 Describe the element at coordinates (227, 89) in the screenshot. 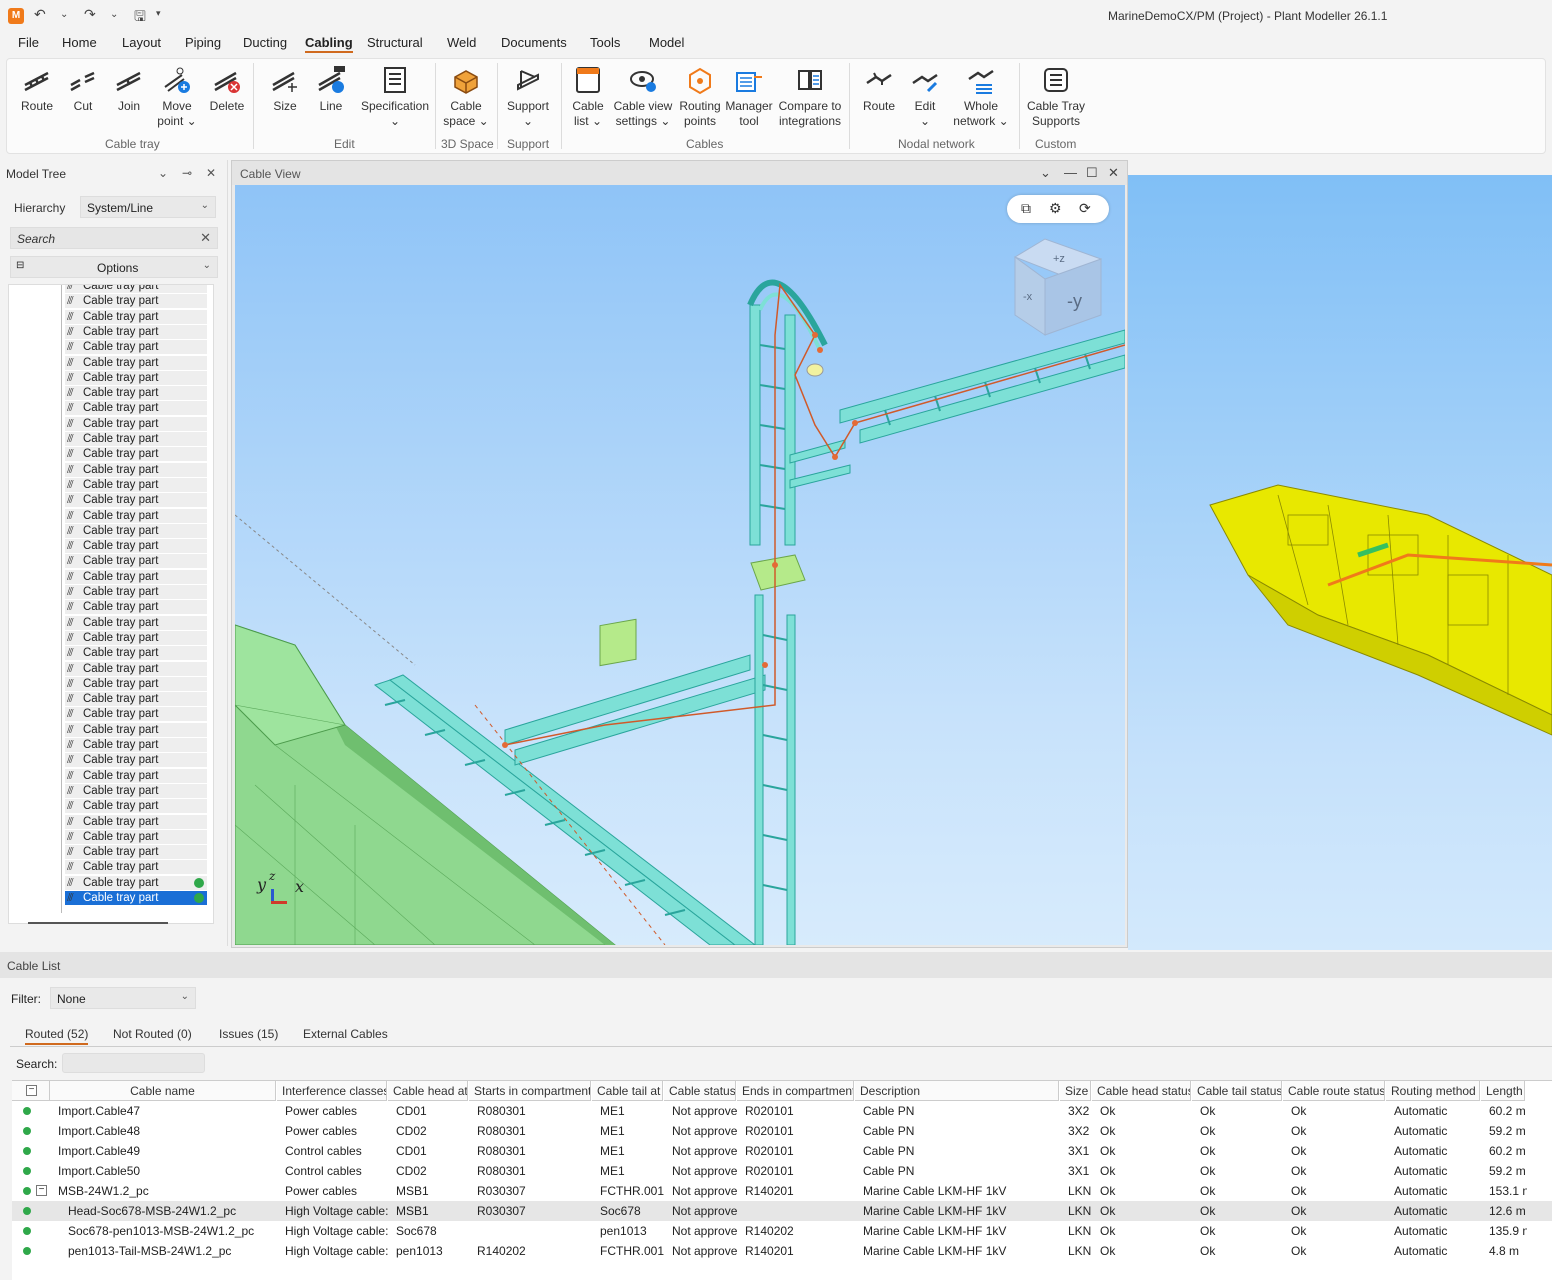

I see `delete-button: Delete` at that location.